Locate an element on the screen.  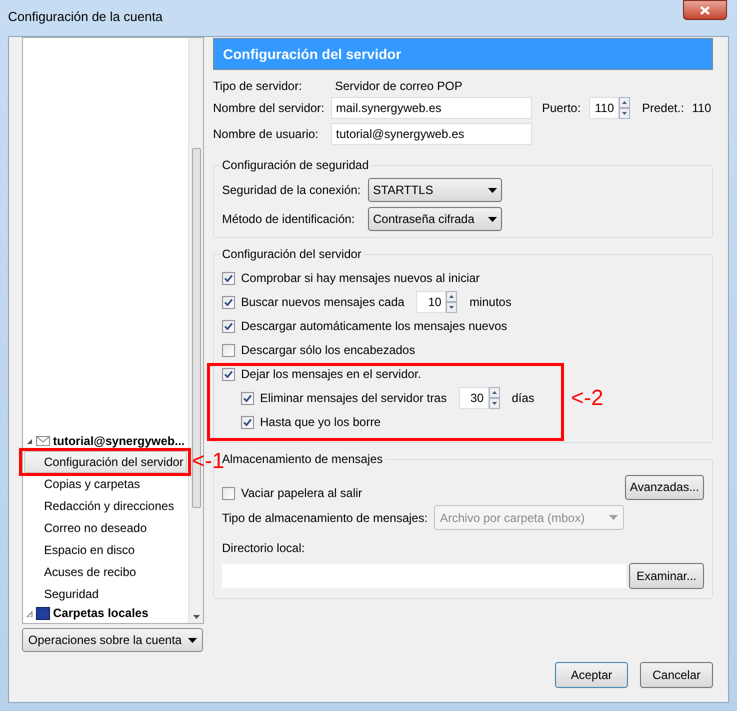
field-label: Tipo de servidor: is located at coordinates (258, 86).